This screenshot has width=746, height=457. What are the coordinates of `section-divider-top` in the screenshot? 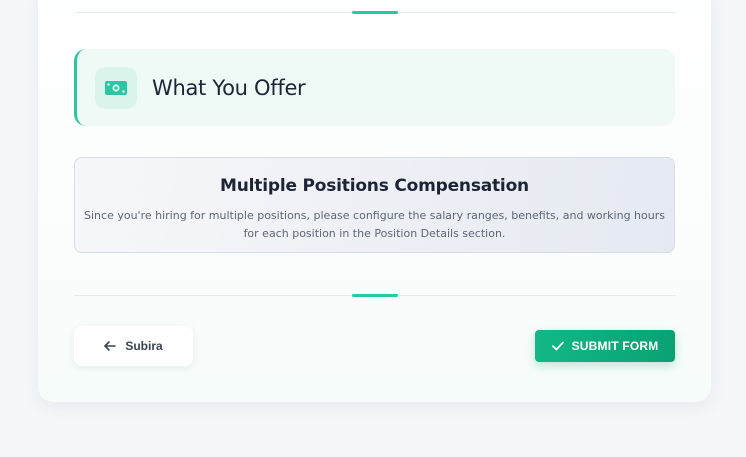 It's located at (375, 12).